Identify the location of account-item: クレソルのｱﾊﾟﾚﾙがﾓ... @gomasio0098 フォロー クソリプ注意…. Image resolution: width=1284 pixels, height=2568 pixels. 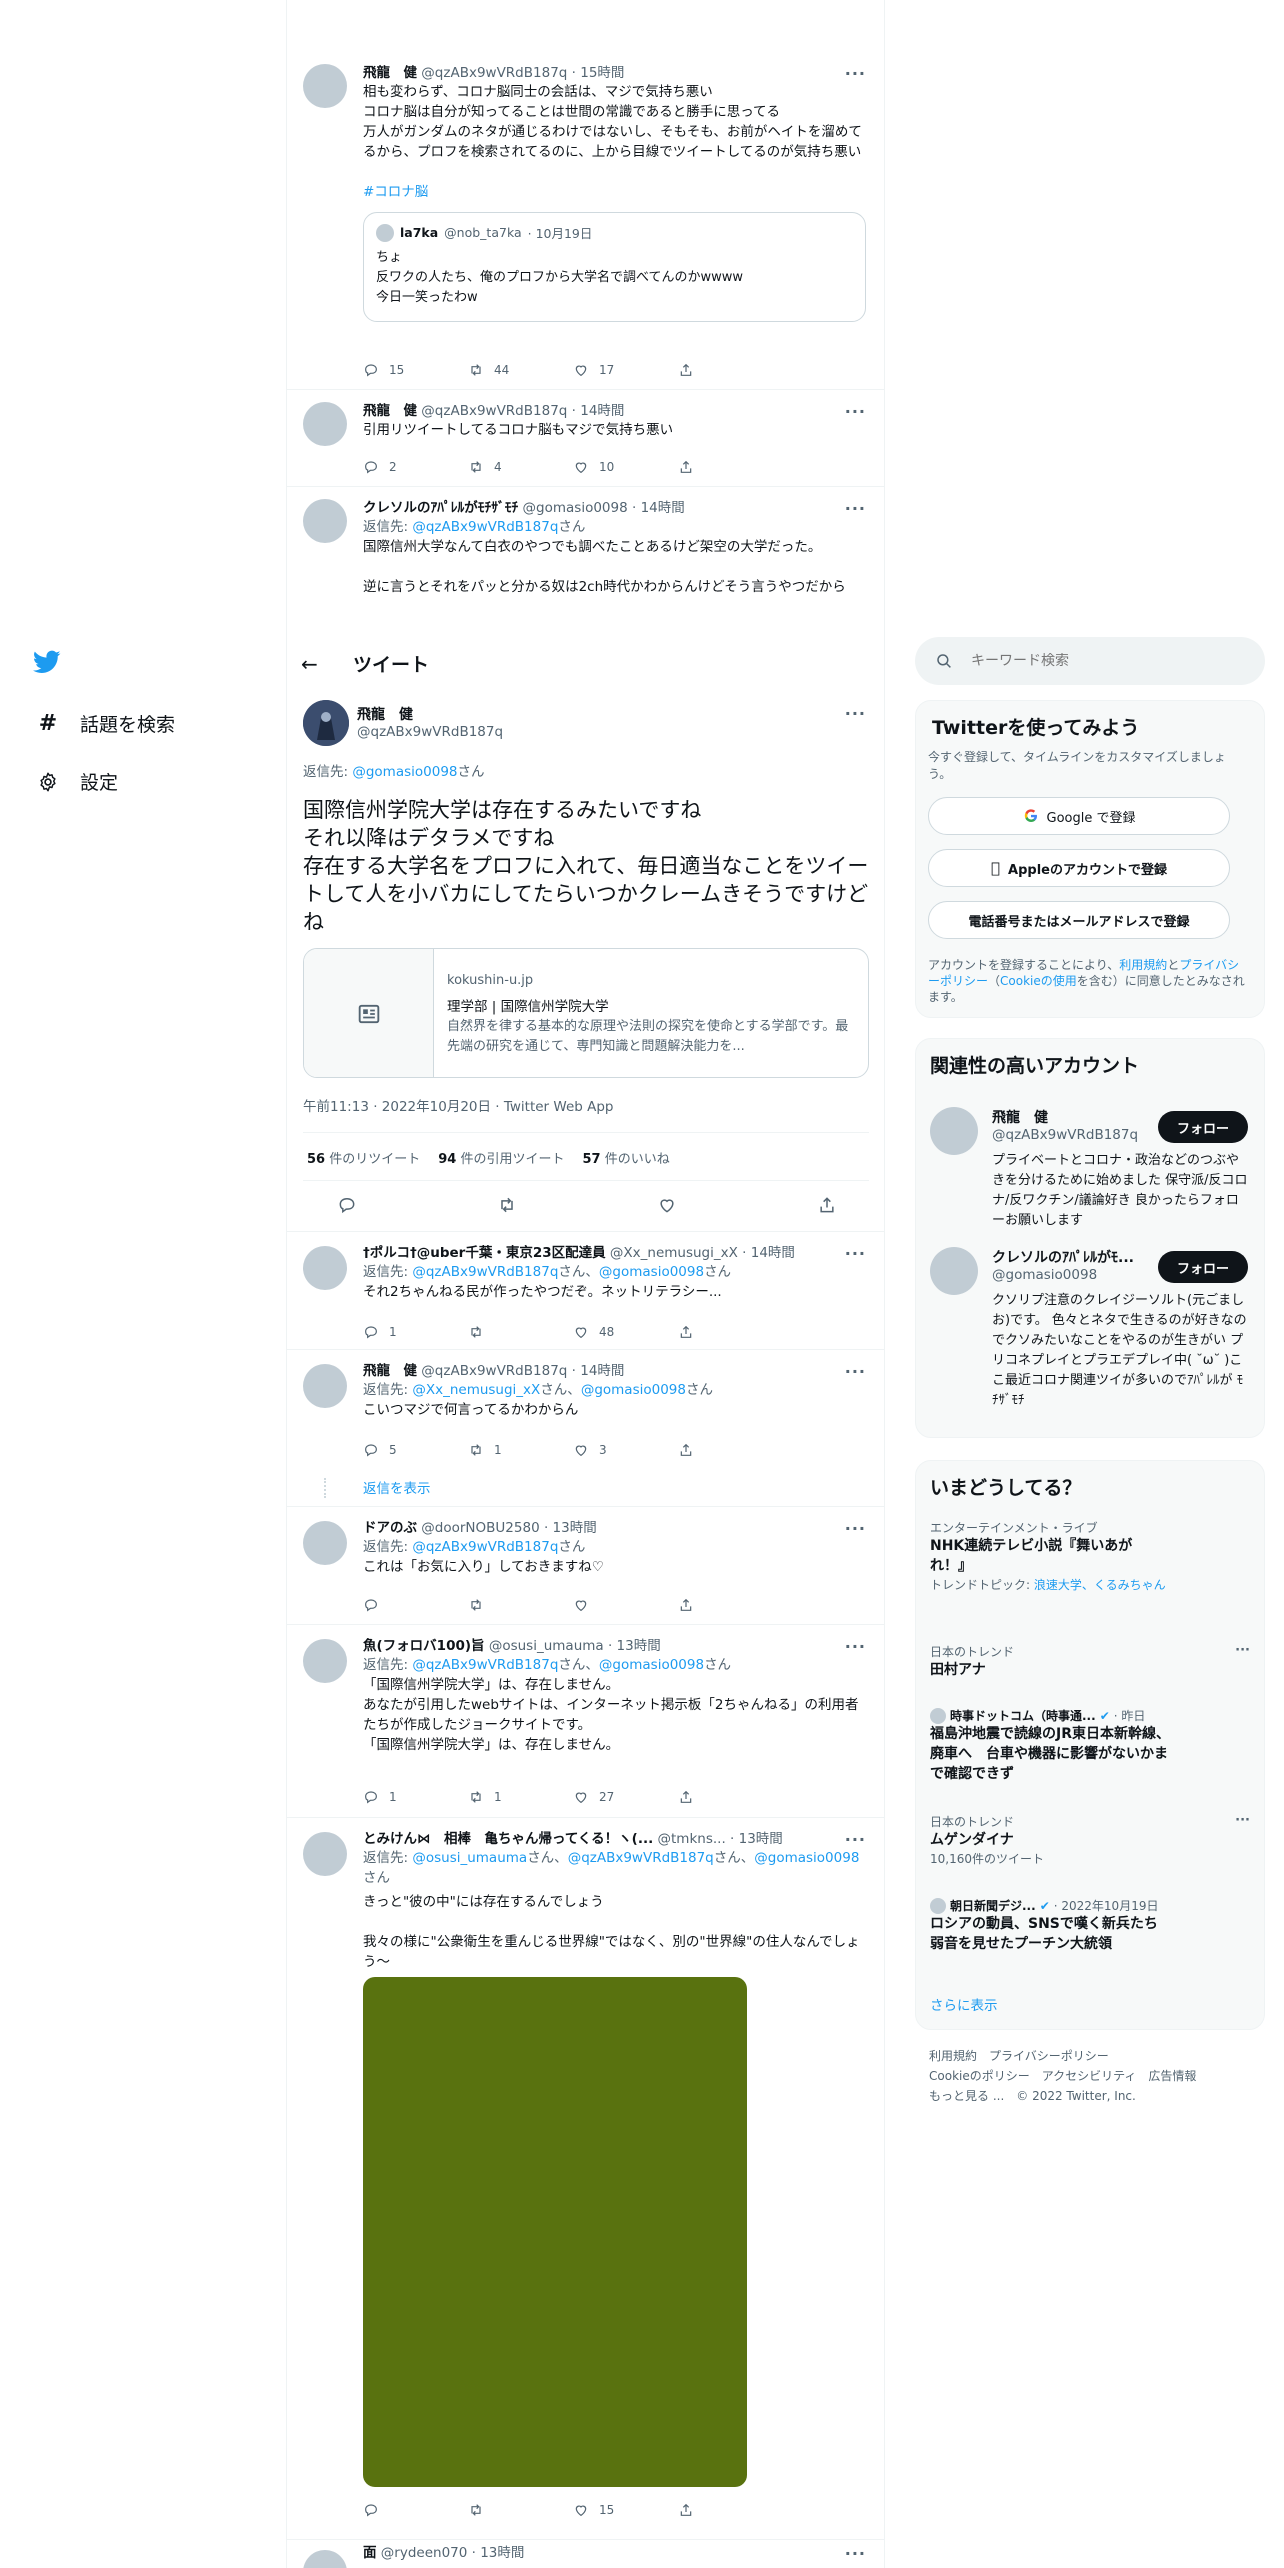
(1090, 1336).